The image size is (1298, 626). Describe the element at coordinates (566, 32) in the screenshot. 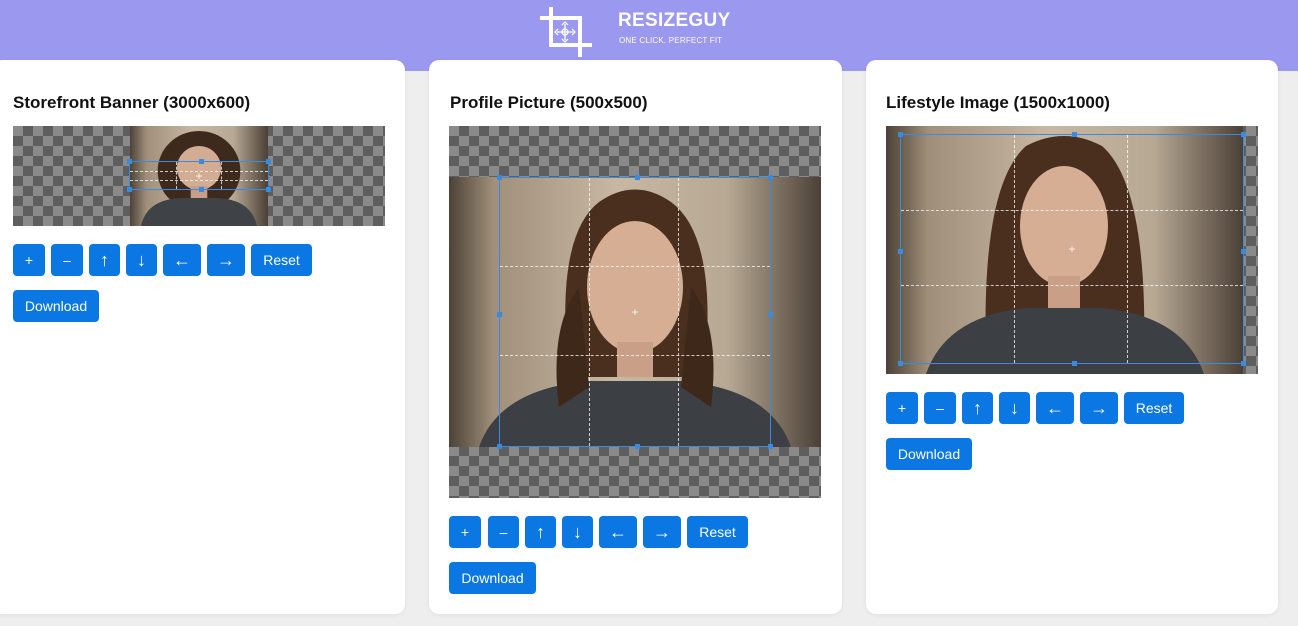

I see `crop-icon` at that location.